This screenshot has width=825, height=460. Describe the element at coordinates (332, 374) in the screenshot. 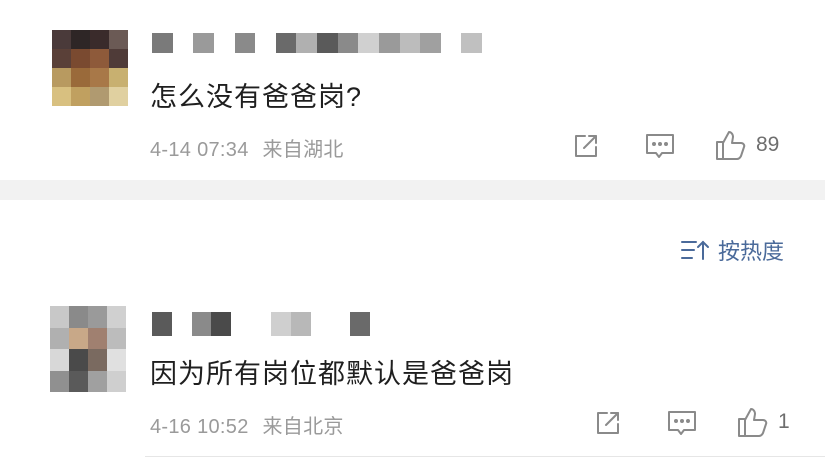

I see `comment-text: 因为所有岗位都默认是爸爸岗` at that location.